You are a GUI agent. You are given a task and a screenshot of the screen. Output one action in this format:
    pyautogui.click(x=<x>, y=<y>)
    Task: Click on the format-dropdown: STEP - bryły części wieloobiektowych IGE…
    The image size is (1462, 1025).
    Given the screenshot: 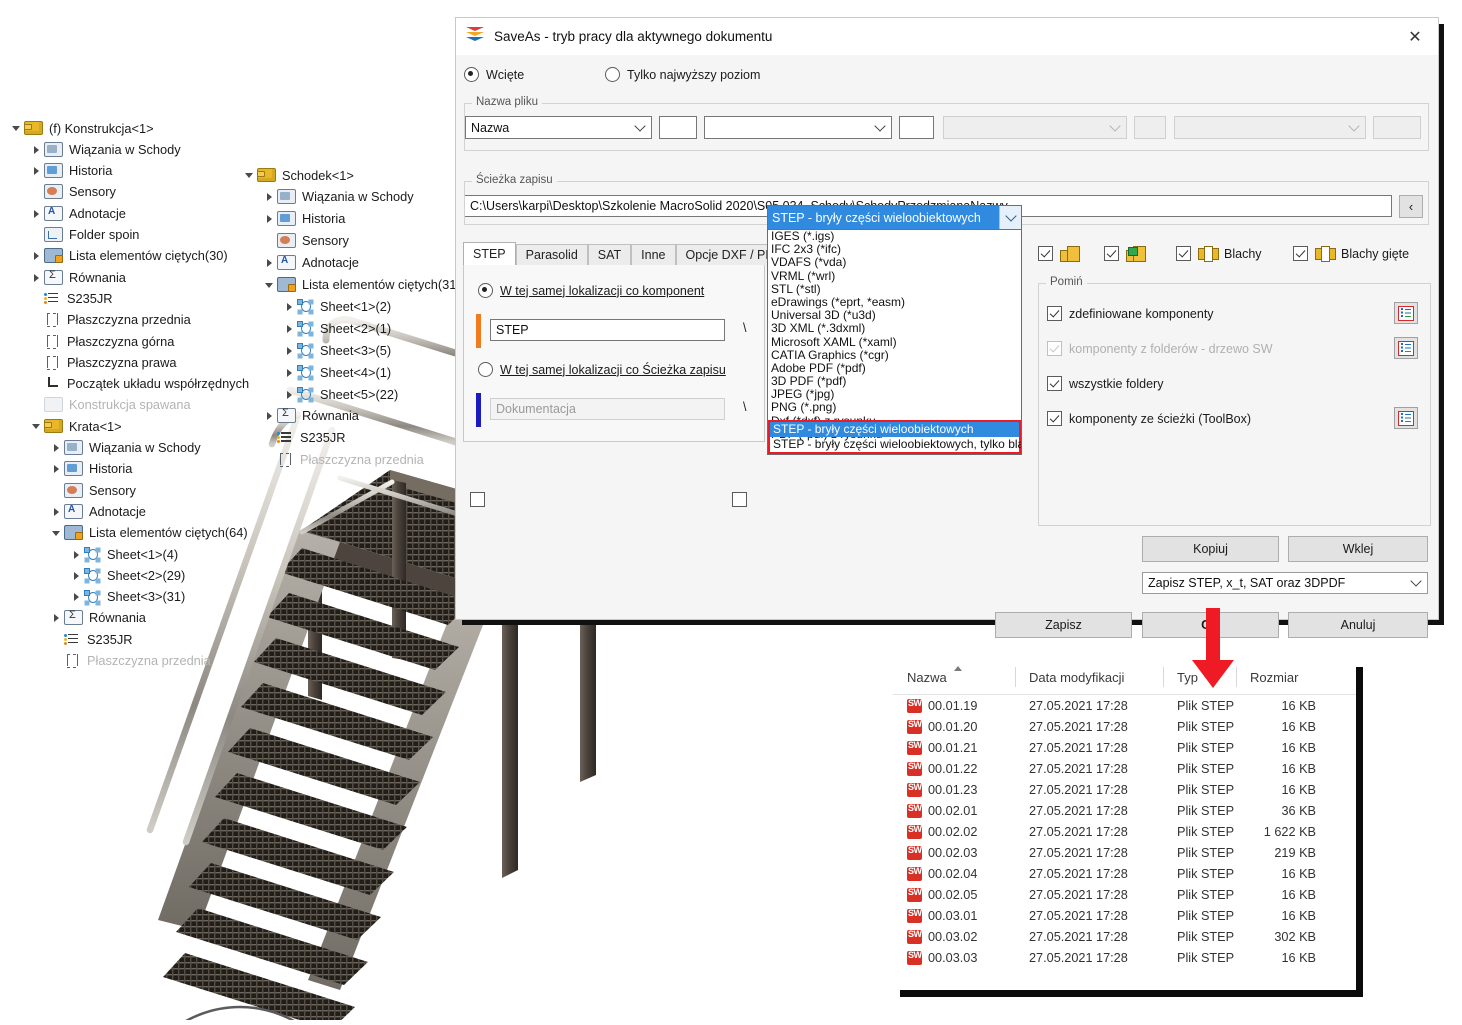 What is the action you would take?
    pyautogui.click(x=894, y=330)
    